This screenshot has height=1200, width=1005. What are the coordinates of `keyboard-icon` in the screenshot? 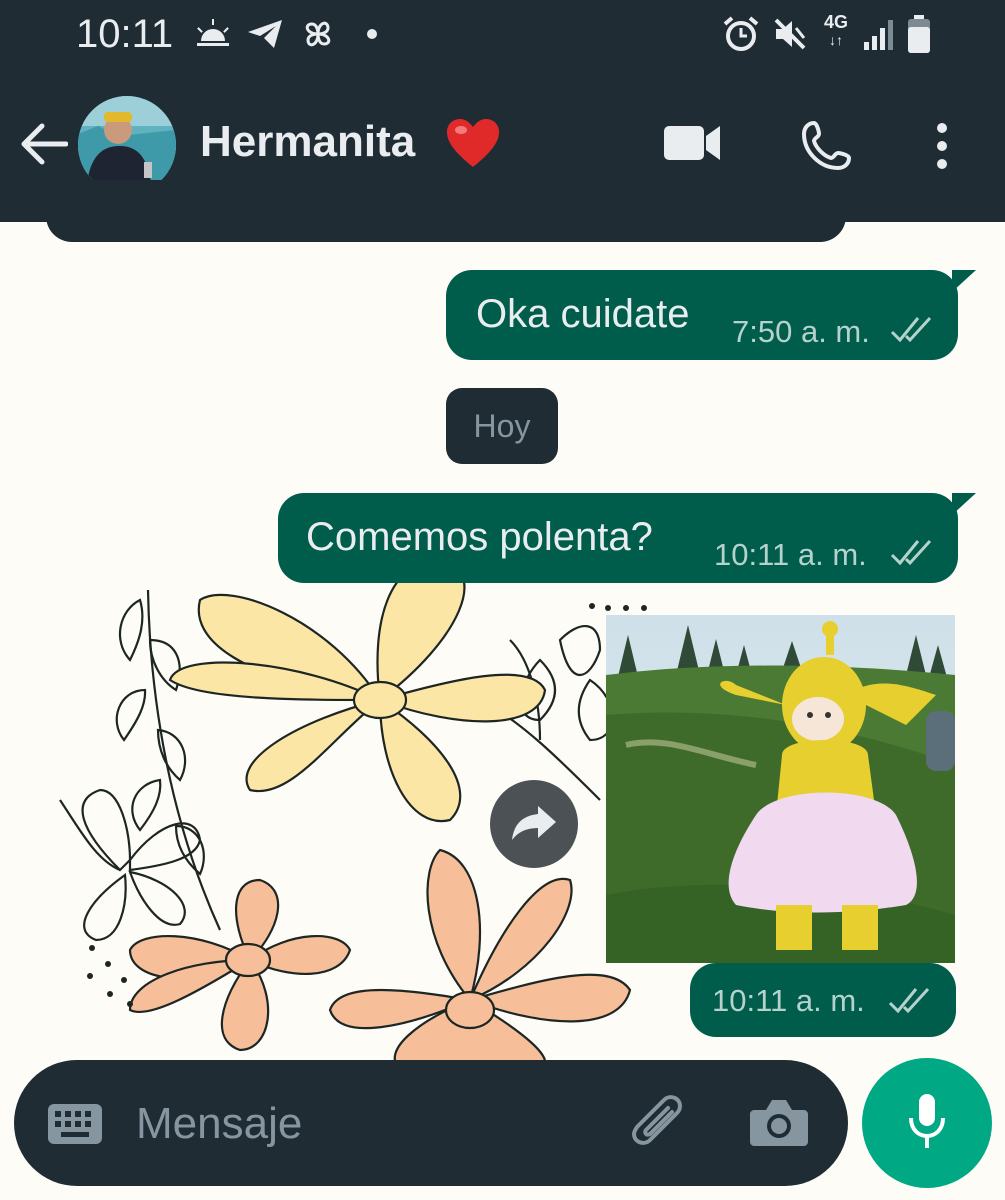 It's located at (75, 1126).